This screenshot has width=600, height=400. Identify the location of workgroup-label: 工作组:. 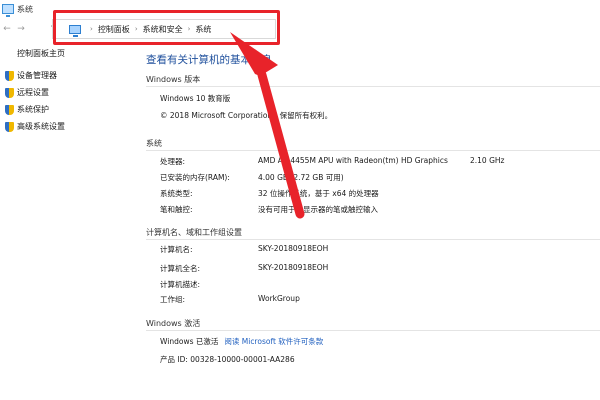
(173, 299).